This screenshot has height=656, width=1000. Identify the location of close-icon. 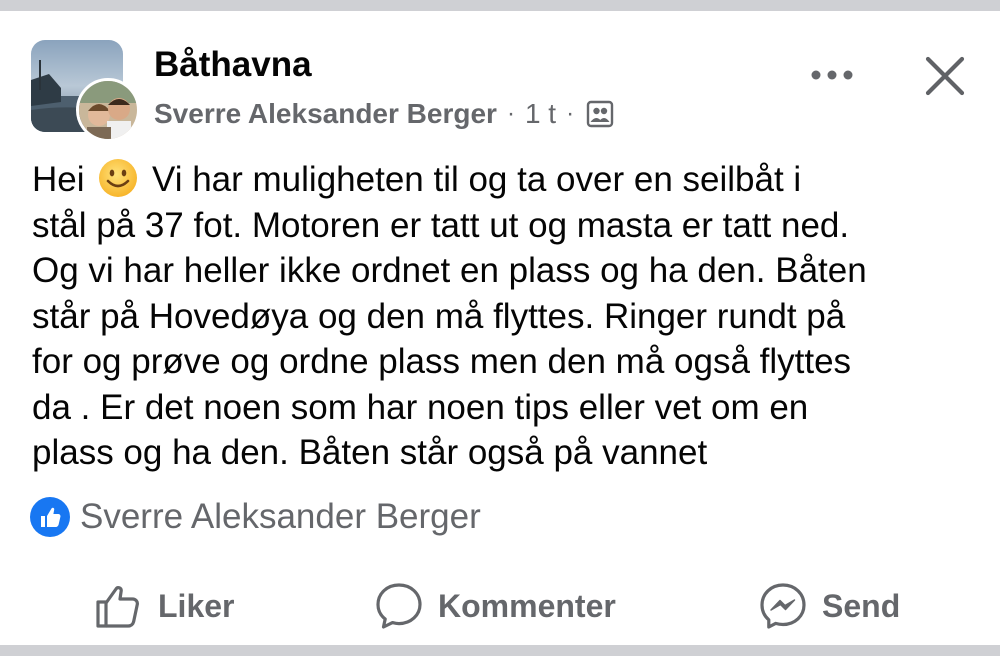
(945, 78).